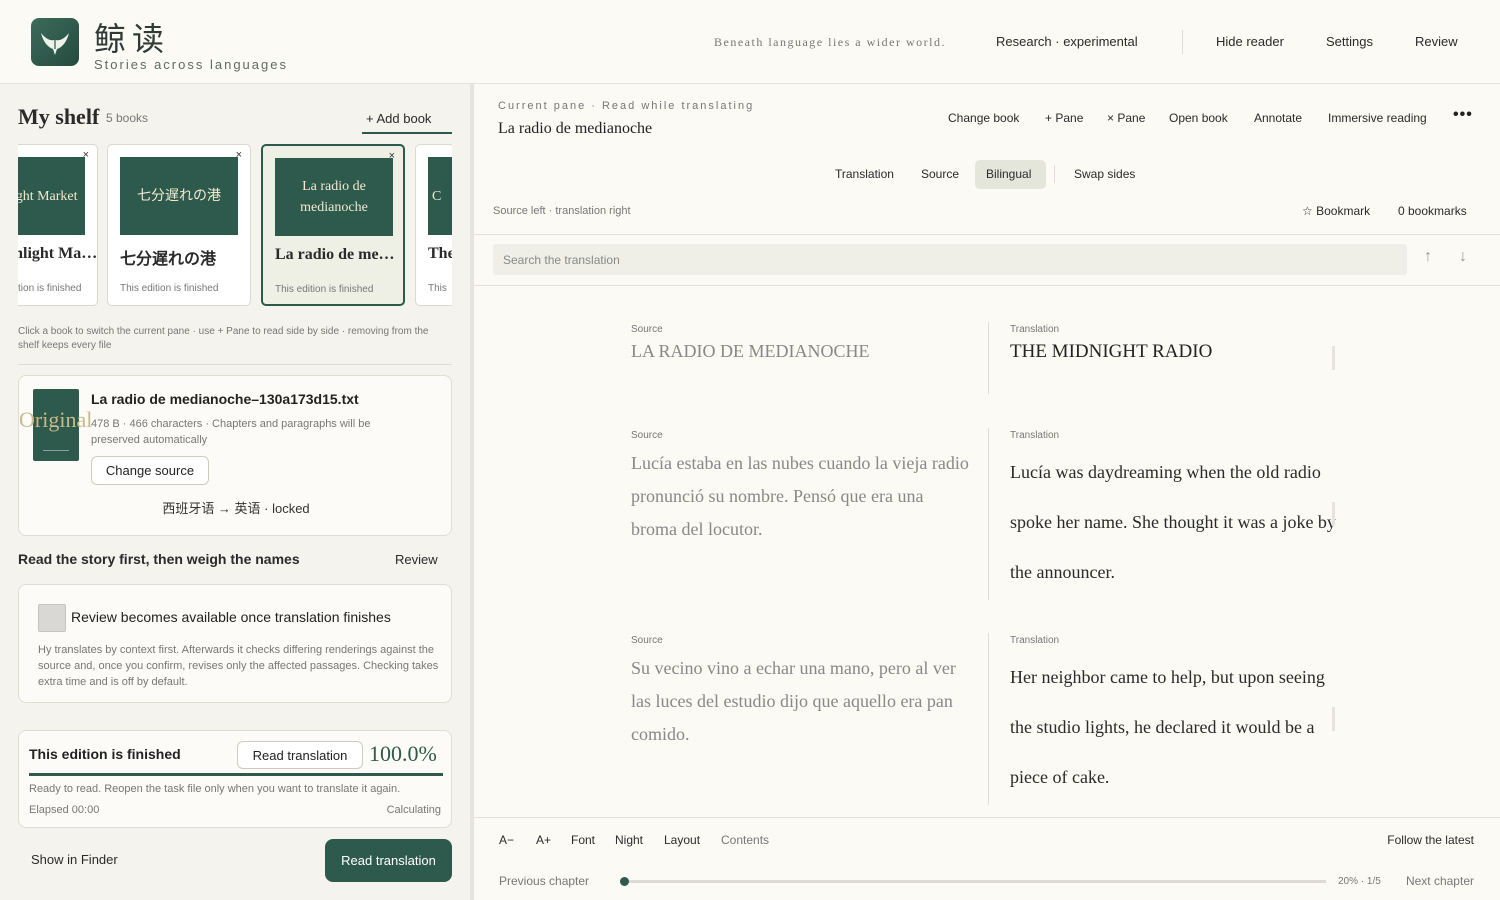  I want to click on book-cover: Moonlight Market, so click(51, 196).